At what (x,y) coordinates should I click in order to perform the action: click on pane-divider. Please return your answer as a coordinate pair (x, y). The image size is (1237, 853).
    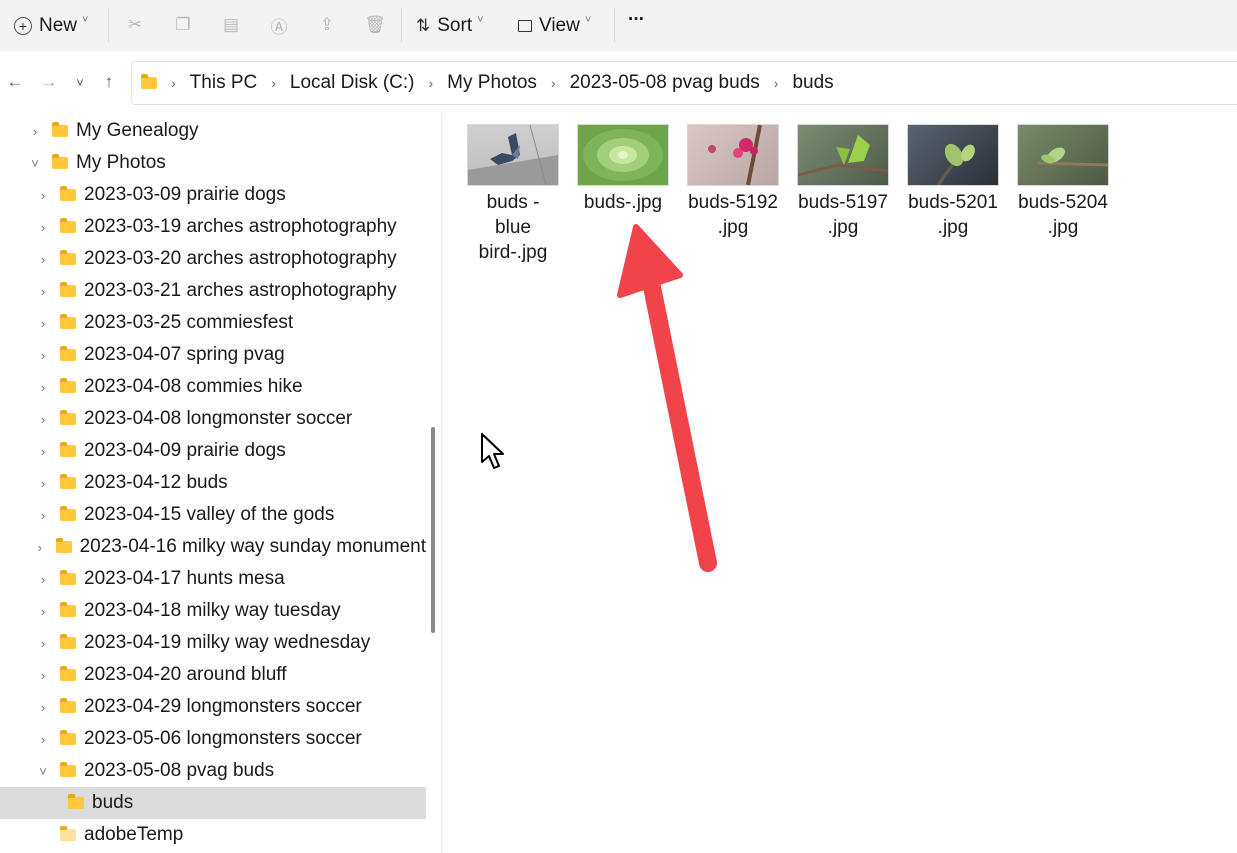
    Looking at the image, I should click on (441, 483).